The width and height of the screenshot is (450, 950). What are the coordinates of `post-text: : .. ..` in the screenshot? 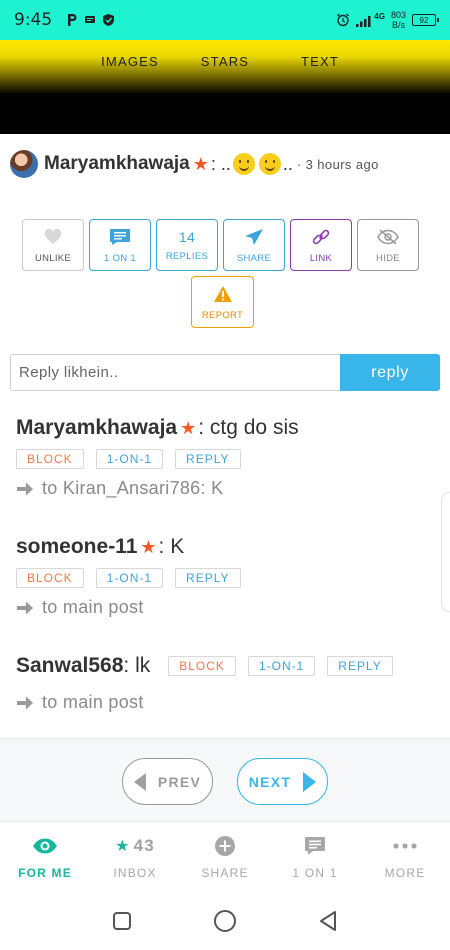 It's located at (252, 164).